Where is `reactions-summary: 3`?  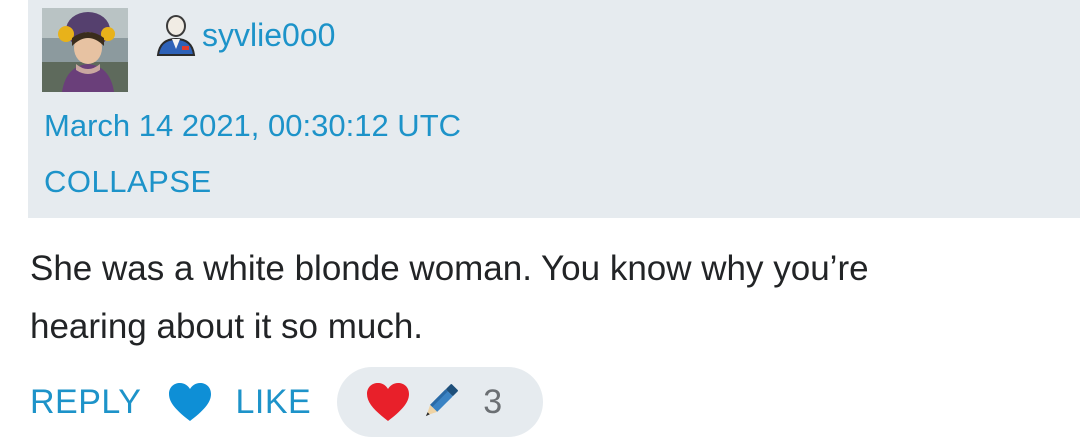 reactions-summary: 3 is located at coordinates (440, 402).